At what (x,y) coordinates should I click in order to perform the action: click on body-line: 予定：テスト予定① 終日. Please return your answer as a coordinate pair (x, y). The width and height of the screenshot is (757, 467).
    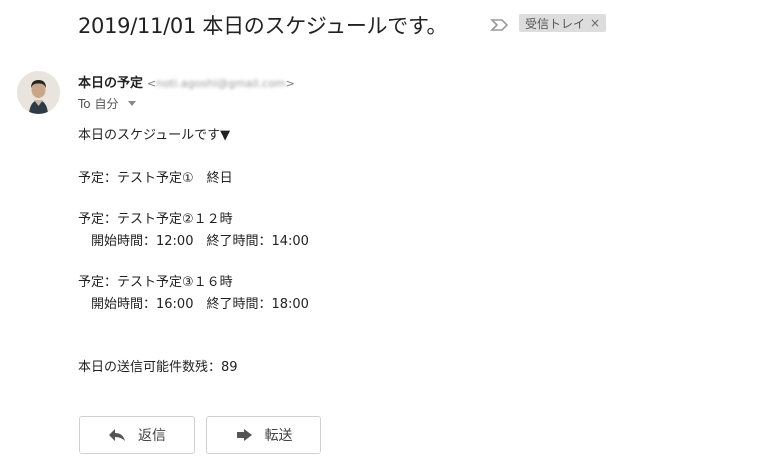
    Looking at the image, I should click on (155, 178).